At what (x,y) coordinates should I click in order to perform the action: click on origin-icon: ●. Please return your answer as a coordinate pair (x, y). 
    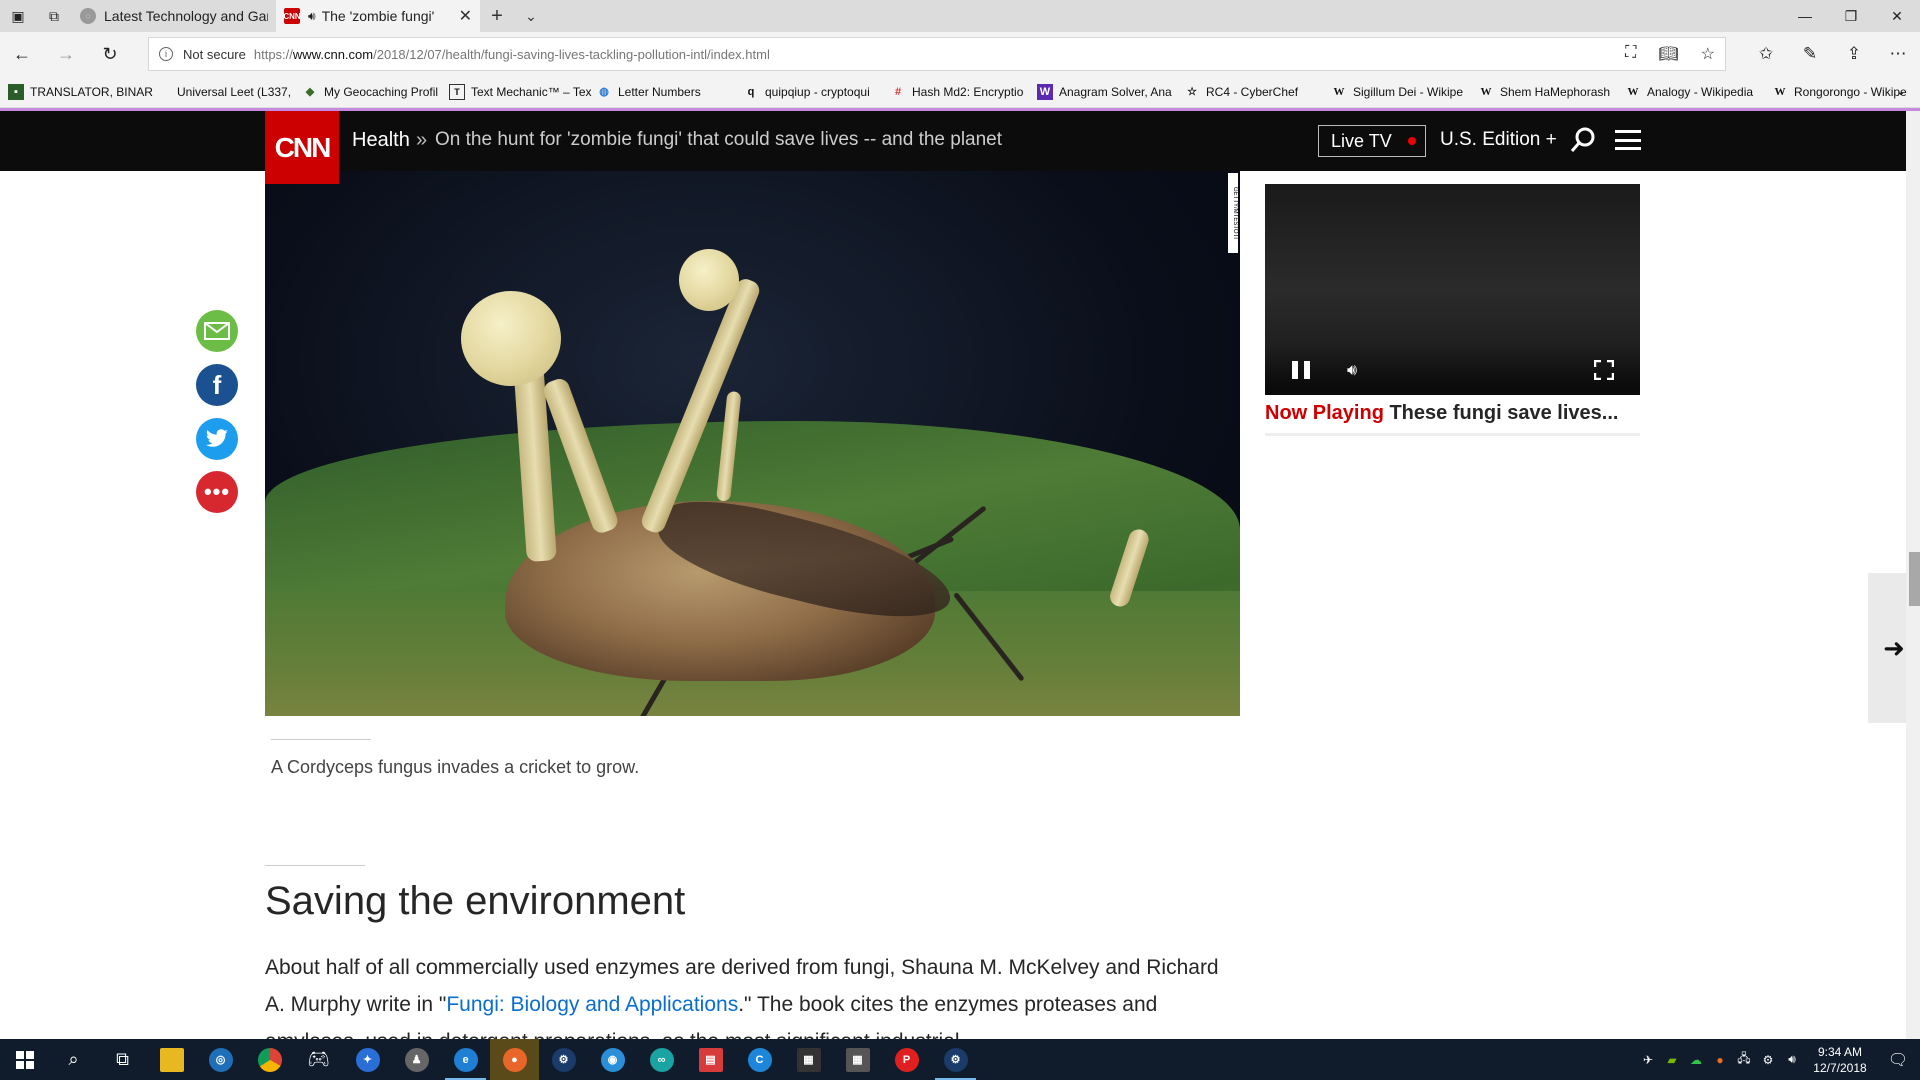
    Looking at the image, I should click on (1720, 1060).